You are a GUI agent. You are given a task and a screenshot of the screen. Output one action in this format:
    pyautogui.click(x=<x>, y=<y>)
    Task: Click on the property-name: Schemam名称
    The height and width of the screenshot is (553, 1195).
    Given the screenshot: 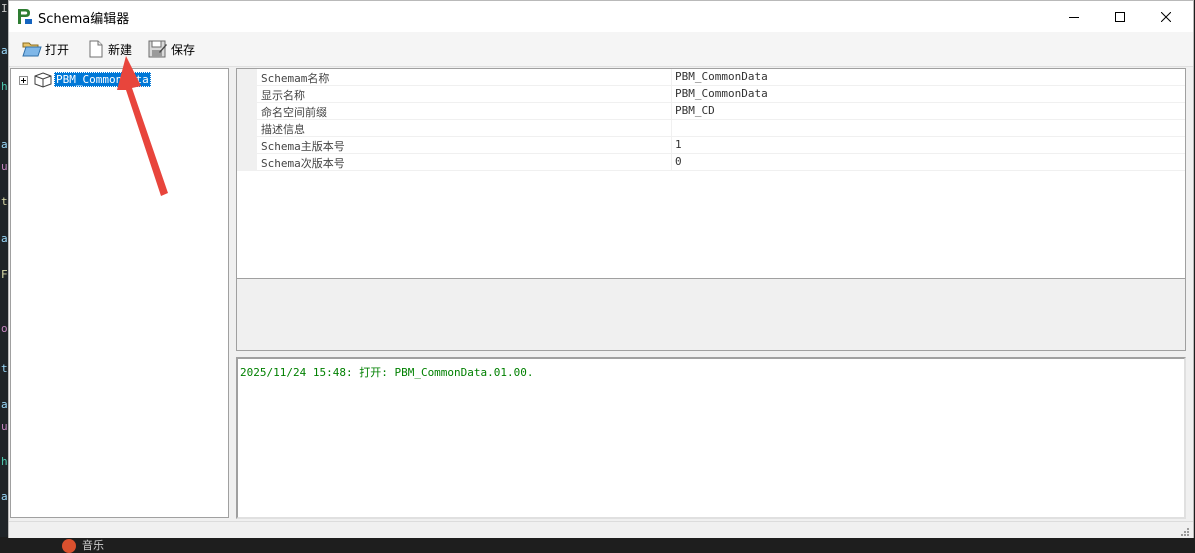 What is the action you would take?
    pyautogui.click(x=295, y=78)
    